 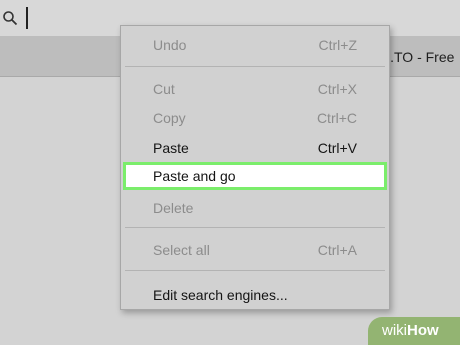 What do you see at coordinates (255, 45) in the screenshot?
I see `menu-item-undo: Undo Ctrl+Z` at bounding box center [255, 45].